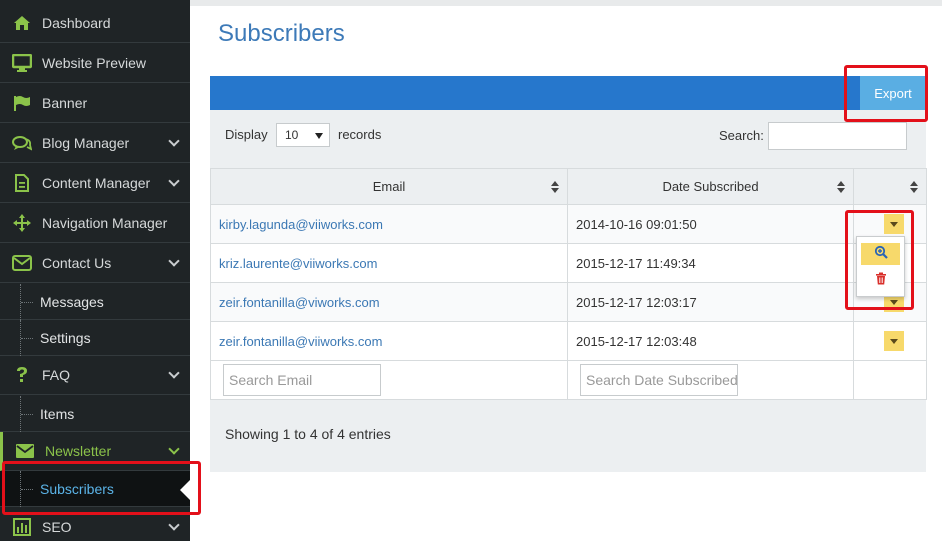 The image size is (942, 541). I want to click on sidebar-item-label: Banner, so click(65, 103).